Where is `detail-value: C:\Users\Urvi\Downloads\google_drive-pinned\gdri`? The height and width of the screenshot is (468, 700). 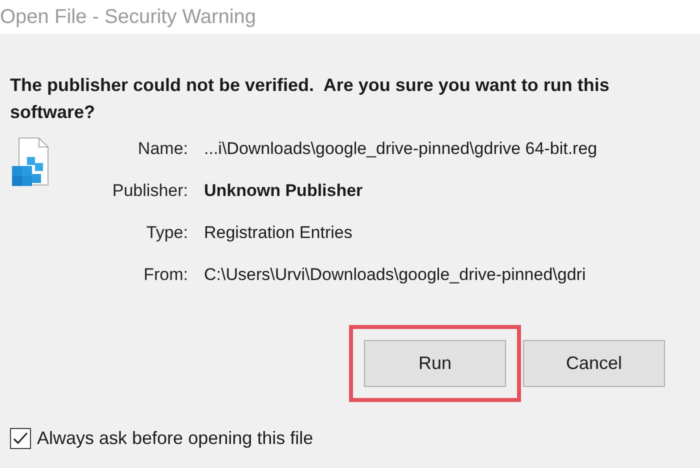
detail-value: C:\Users\Urvi\Downloads\google_drive-pinned\gdri is located at coordinates (395, 275).